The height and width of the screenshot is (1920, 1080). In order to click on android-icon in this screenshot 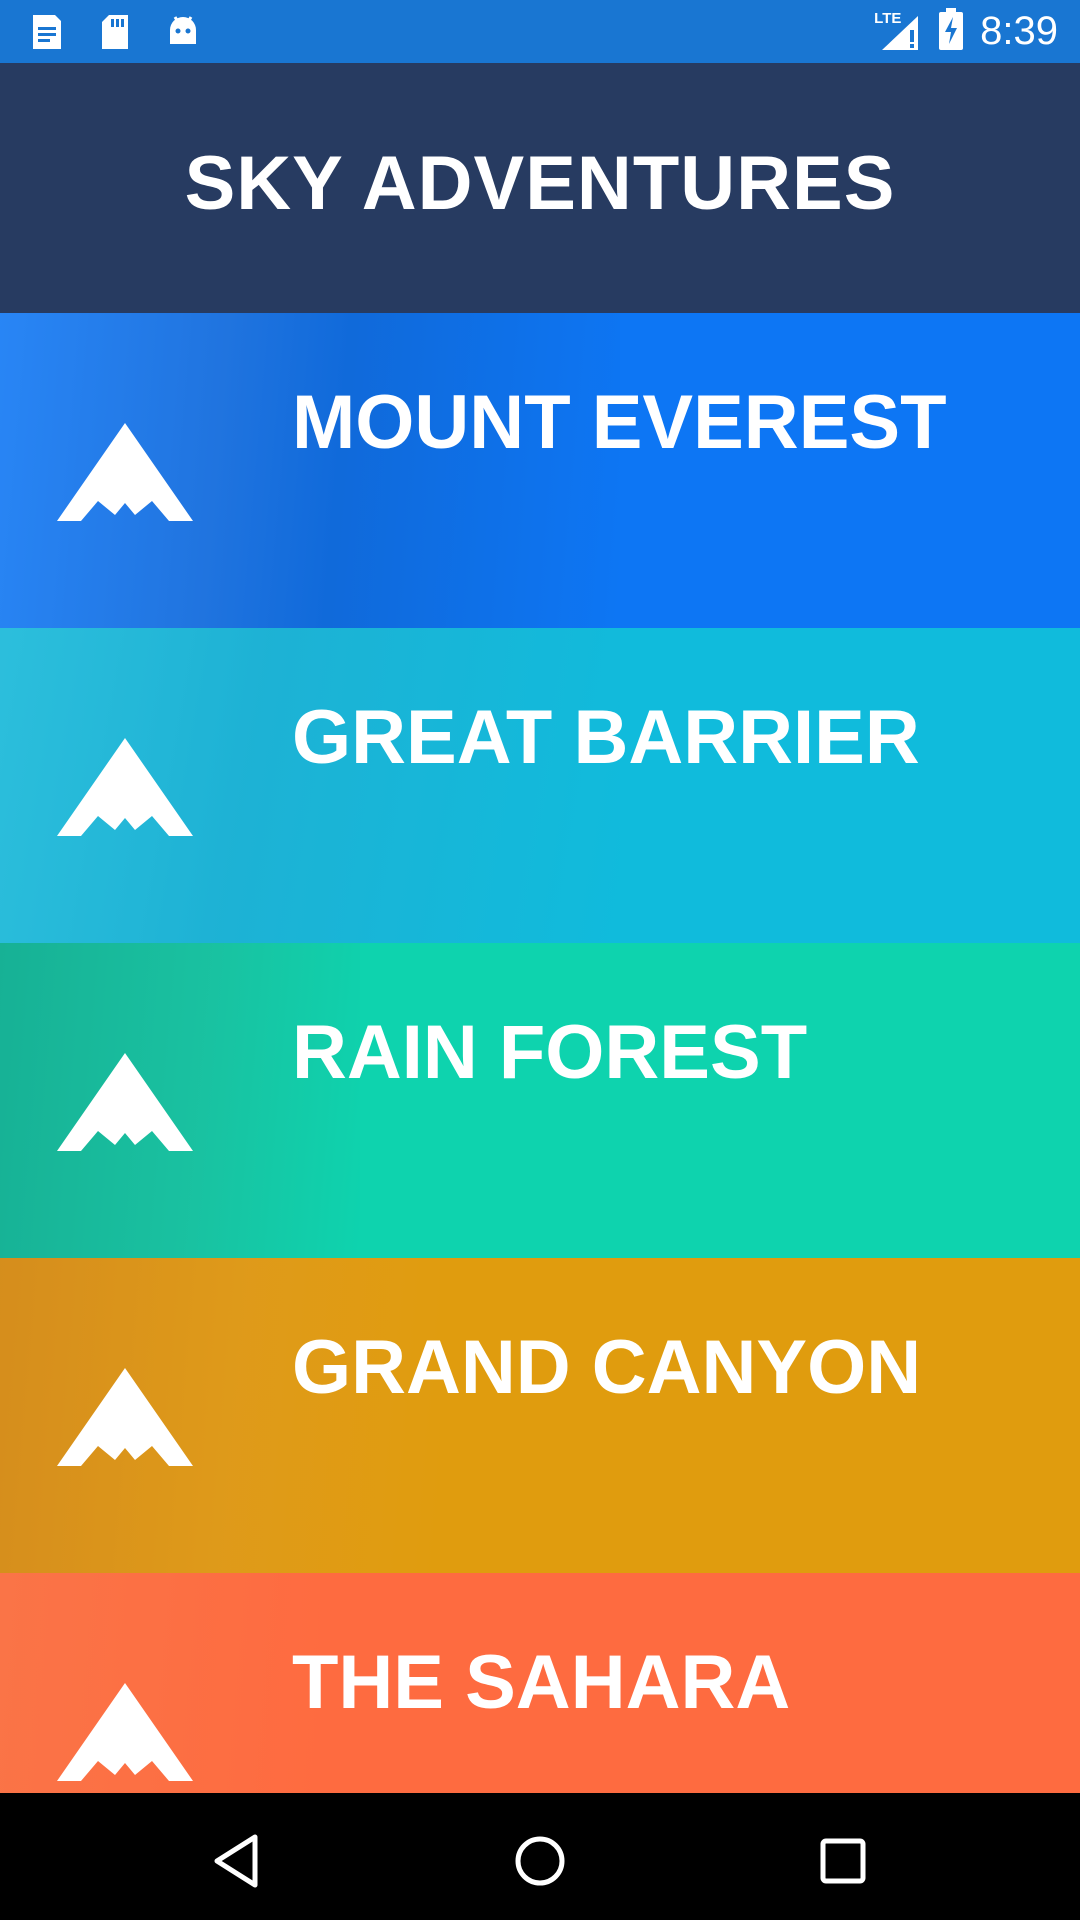, I will do `click(183, 32)`.